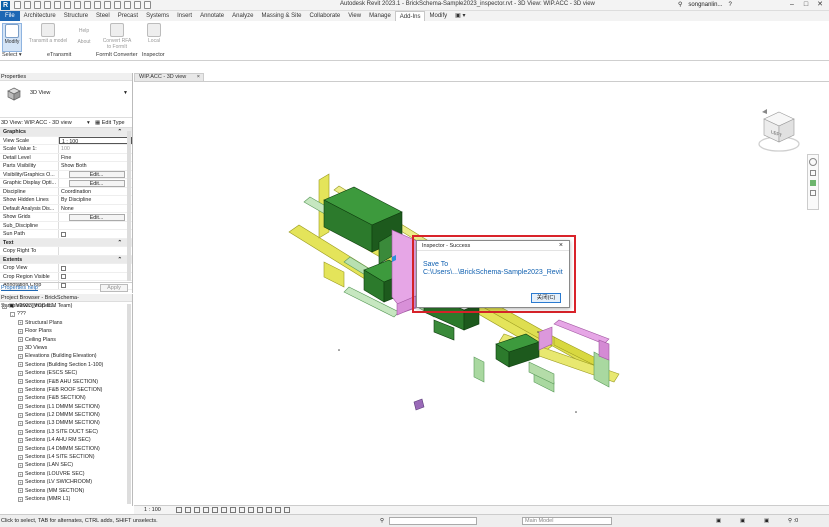  I want to click on tab-architecture: Architecture, so click(40, 16).